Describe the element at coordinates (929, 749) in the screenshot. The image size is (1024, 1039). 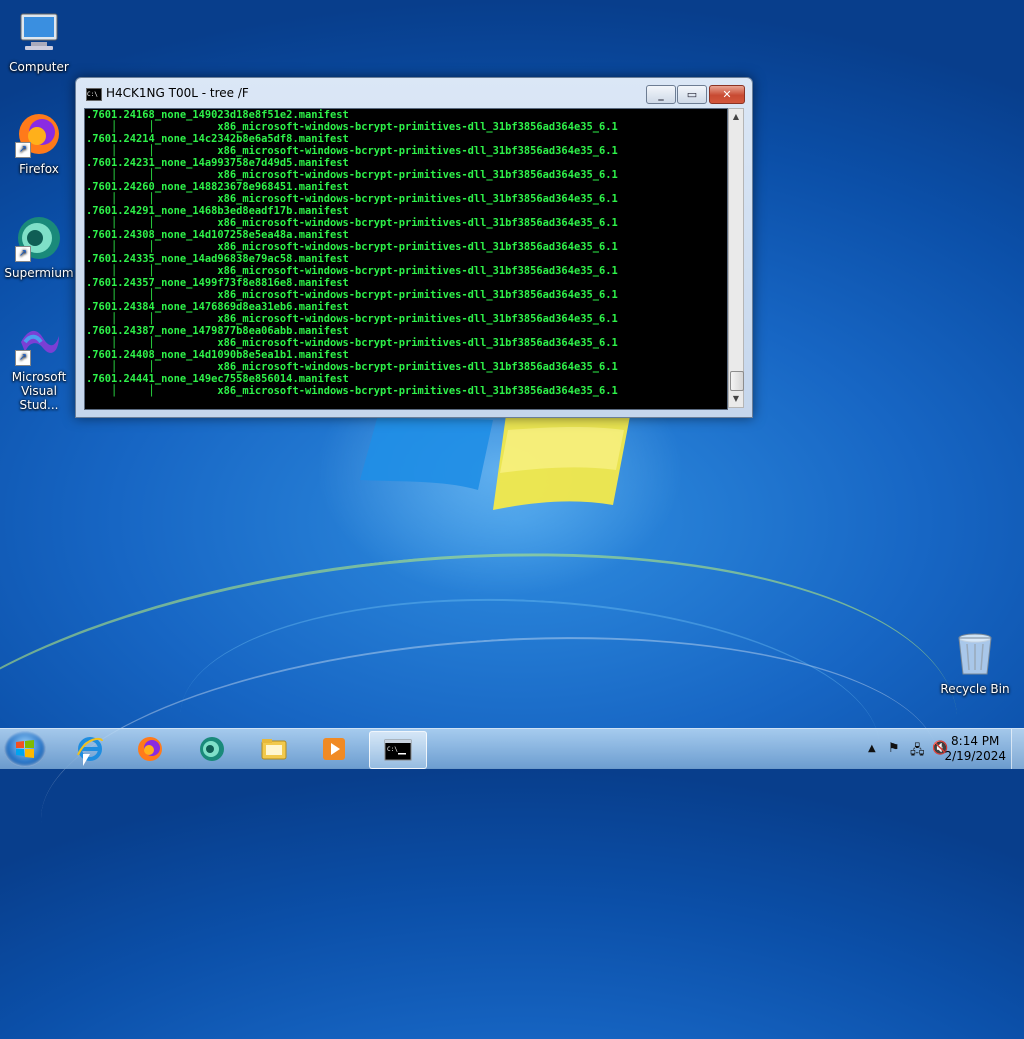
I see `system-tray: ▲ ⚑ 🖧 🔇 8:14 PM 2/19/2024` at that location.